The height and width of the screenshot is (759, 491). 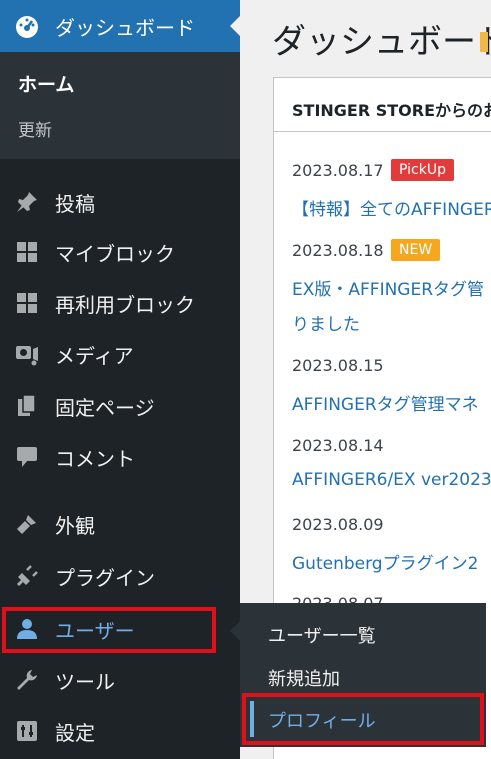 I want to click on news-date: 2023.08.15, so click(x=338, y=365).